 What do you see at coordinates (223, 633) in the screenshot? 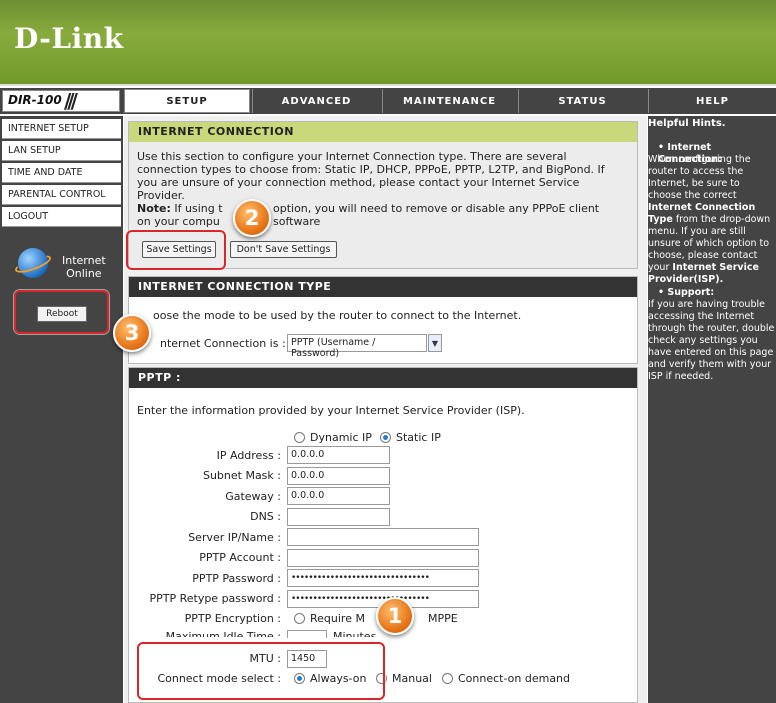
I see `idle-time-label: Maximum Idle Time :` at bounding box center [223, 633].